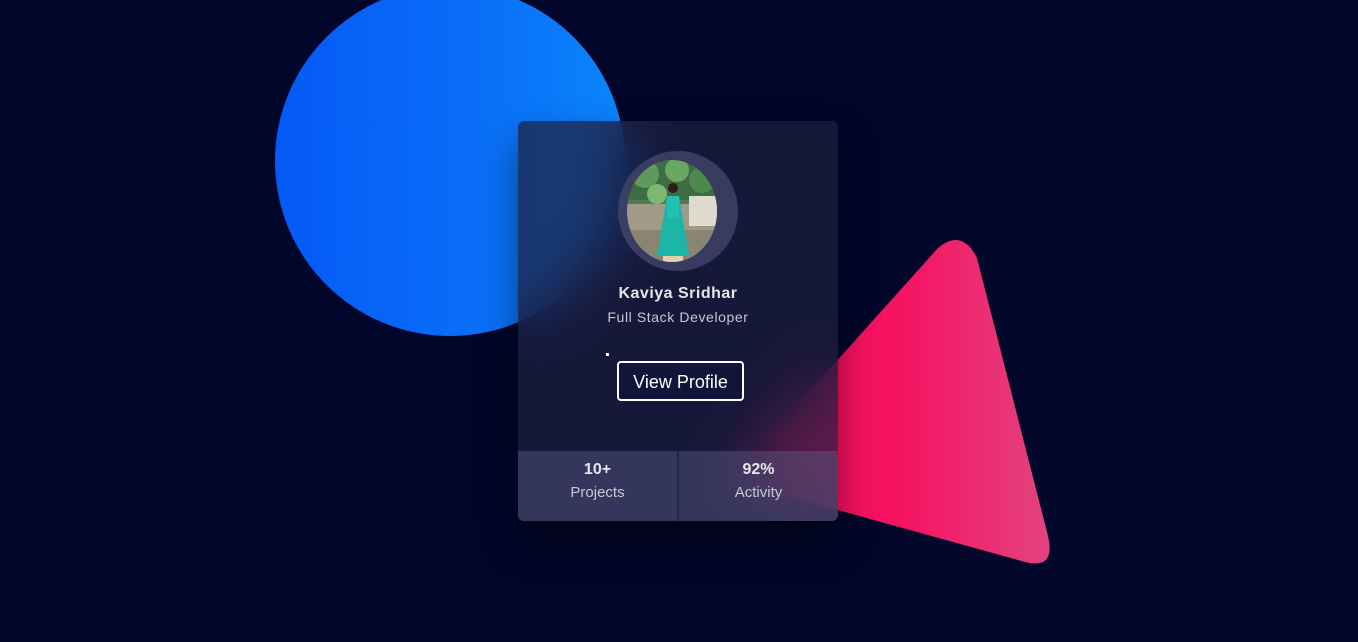 The height and width of the screenshot is (642, 1358). Describe the element at coordinates (678, 293) in the screenshot. I see `profile-name: Kaviya Sridhar` at that location.